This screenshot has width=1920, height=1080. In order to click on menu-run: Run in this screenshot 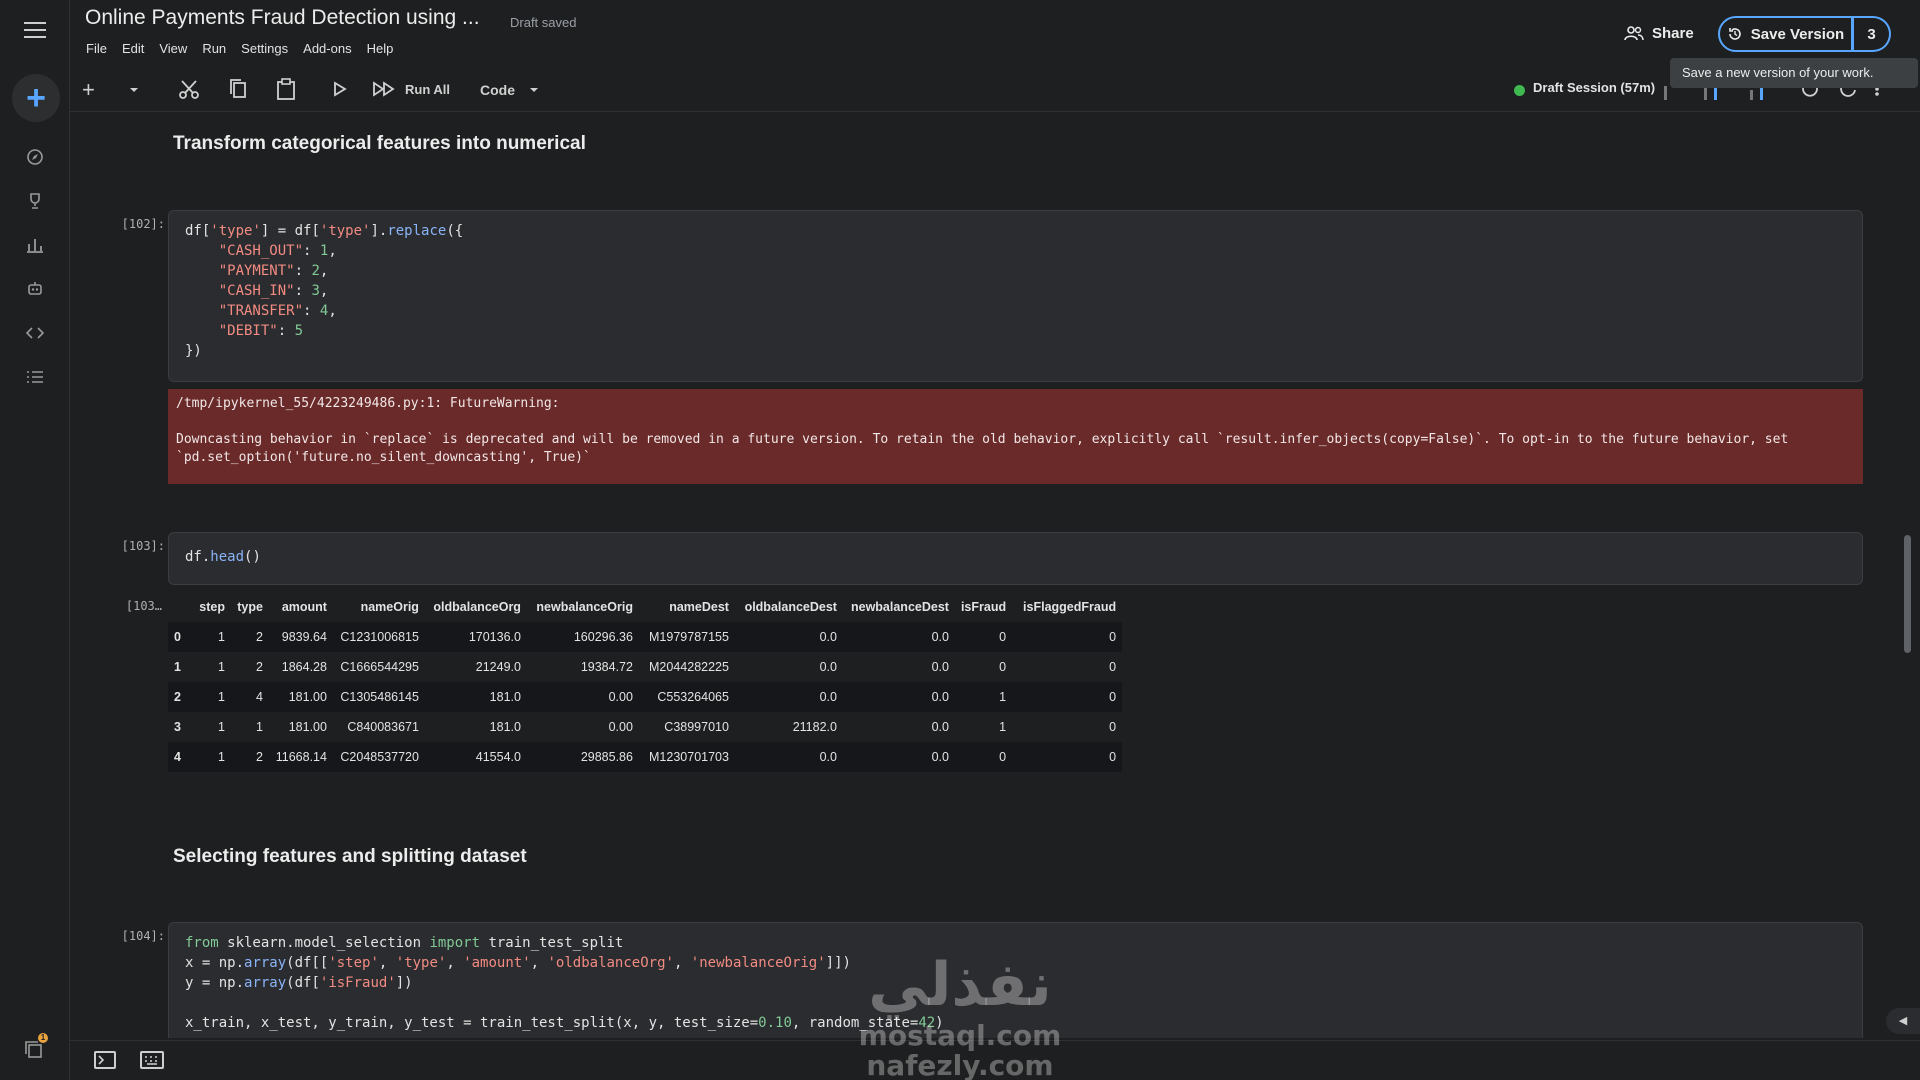, I will do `click(214, 48)`.